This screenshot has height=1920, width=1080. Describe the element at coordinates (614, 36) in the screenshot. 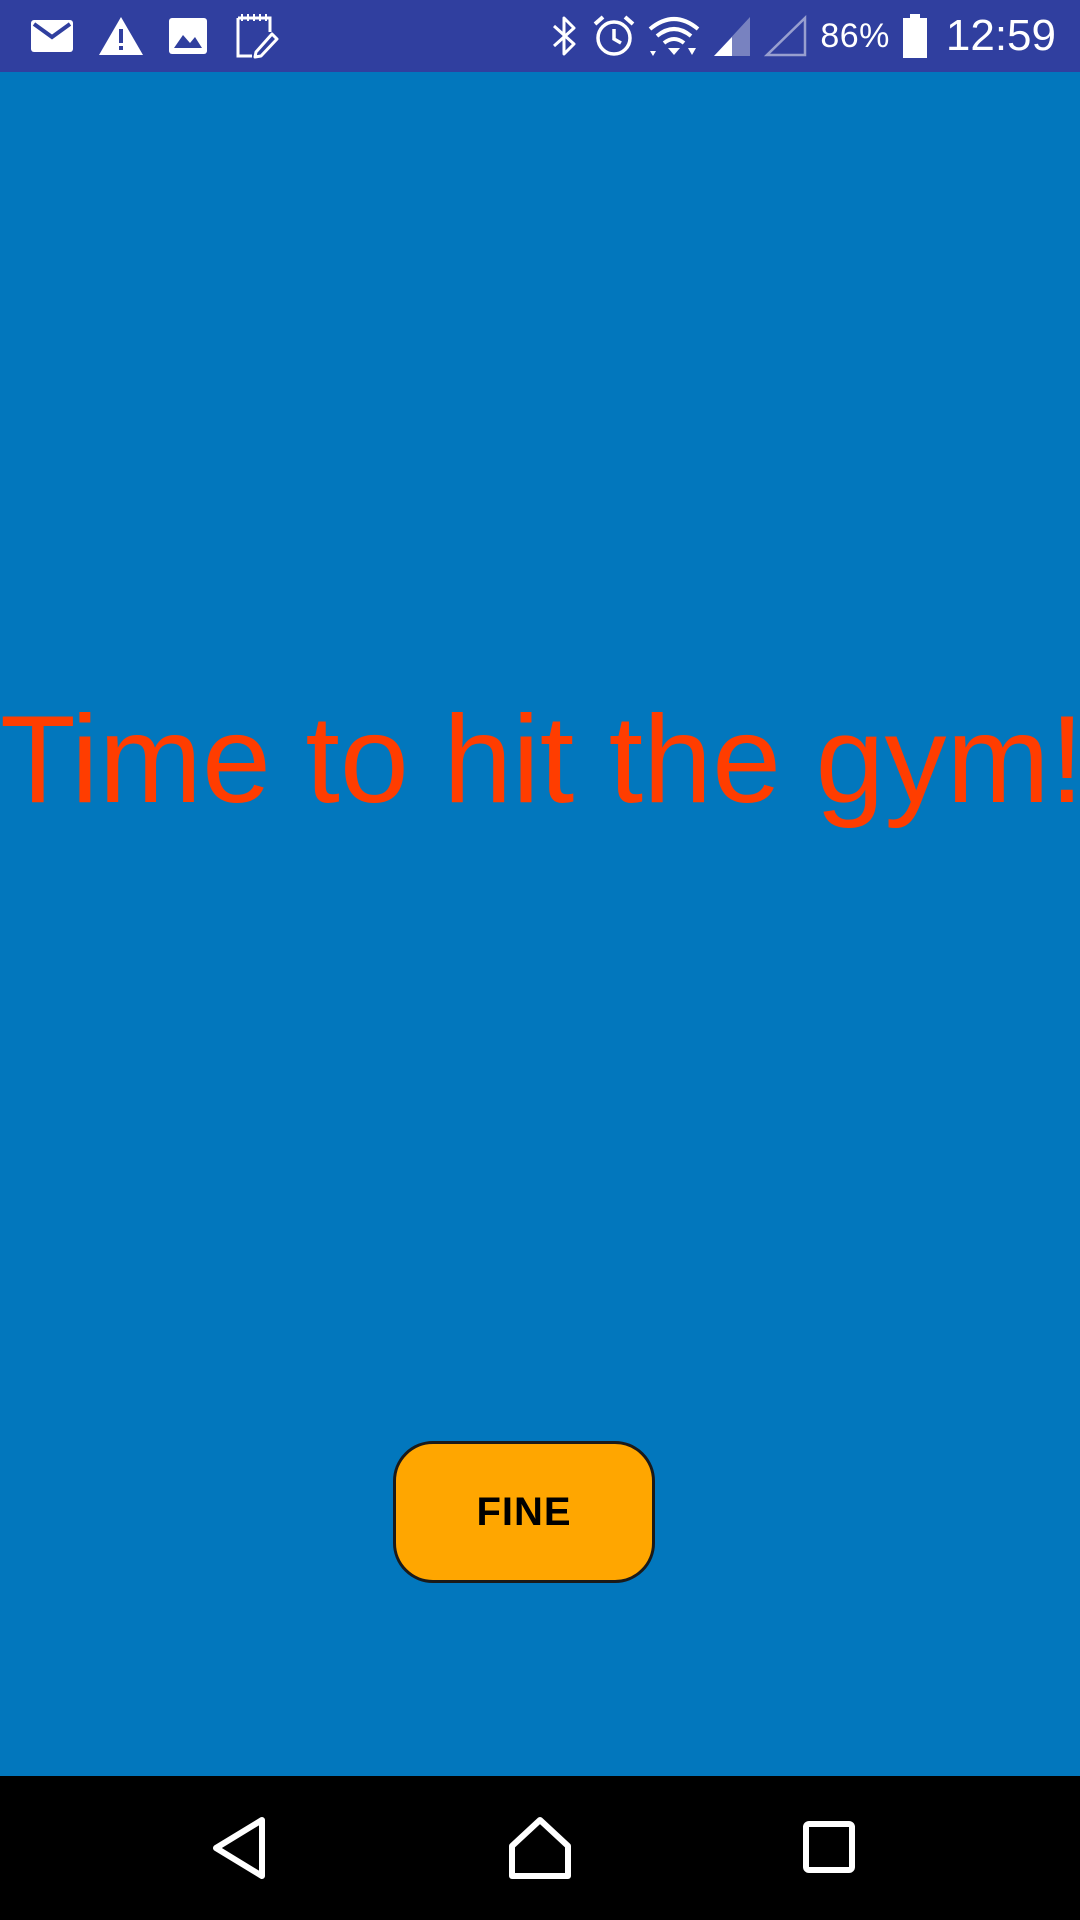

I see `alarm-icon` at that location.